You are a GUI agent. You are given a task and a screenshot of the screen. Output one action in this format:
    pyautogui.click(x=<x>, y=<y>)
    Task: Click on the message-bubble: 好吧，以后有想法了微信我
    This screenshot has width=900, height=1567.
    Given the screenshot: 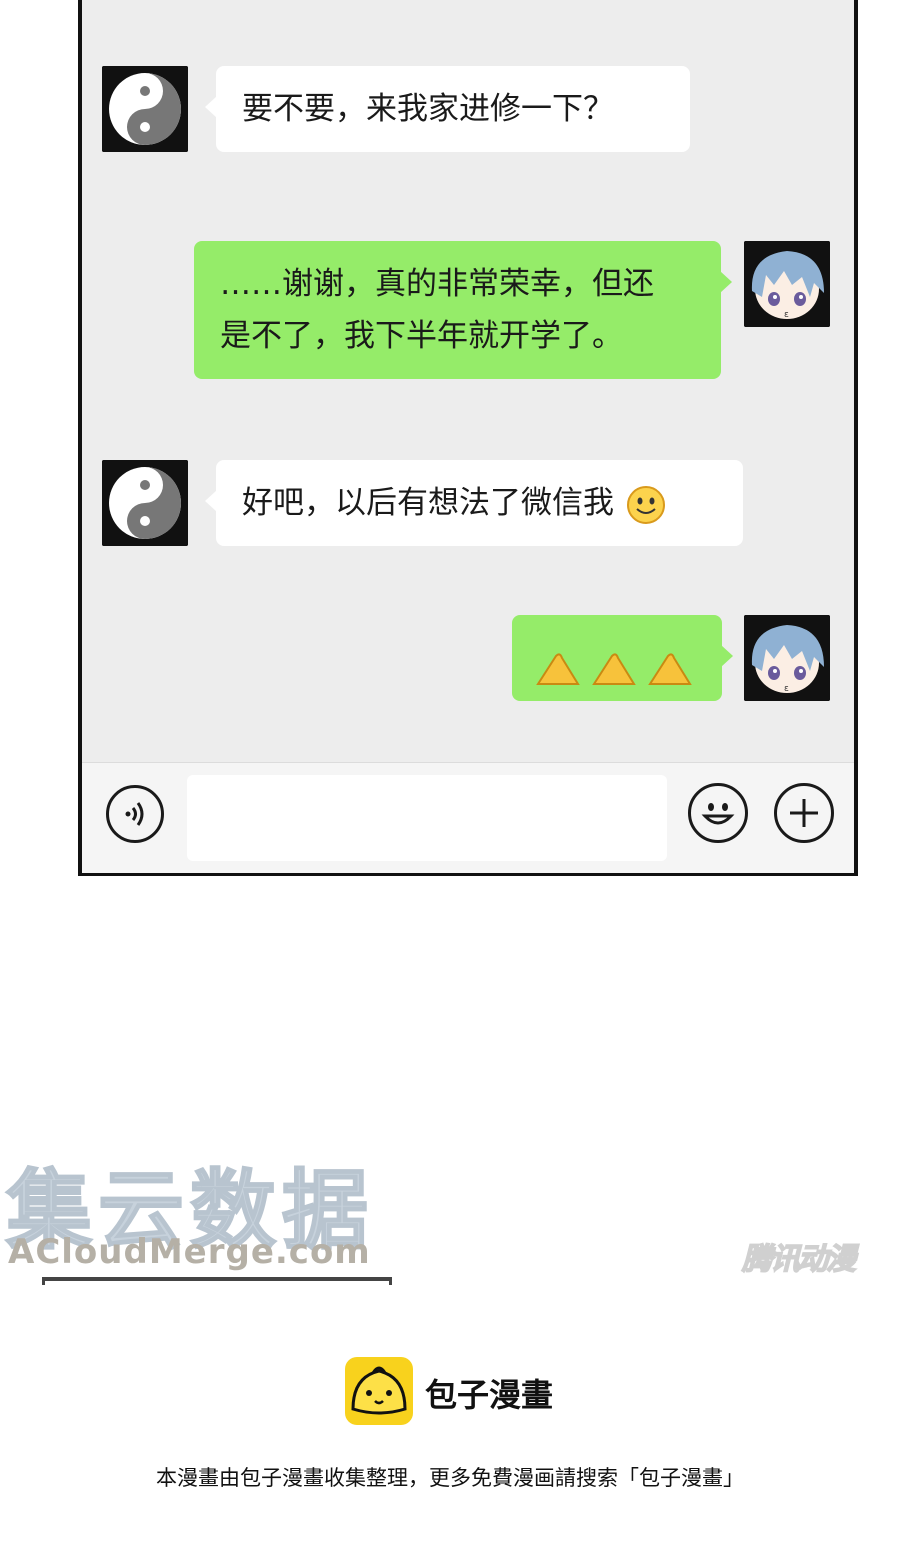 What is the action you would take?
    pyautogui.click(x=474, y=503)
    